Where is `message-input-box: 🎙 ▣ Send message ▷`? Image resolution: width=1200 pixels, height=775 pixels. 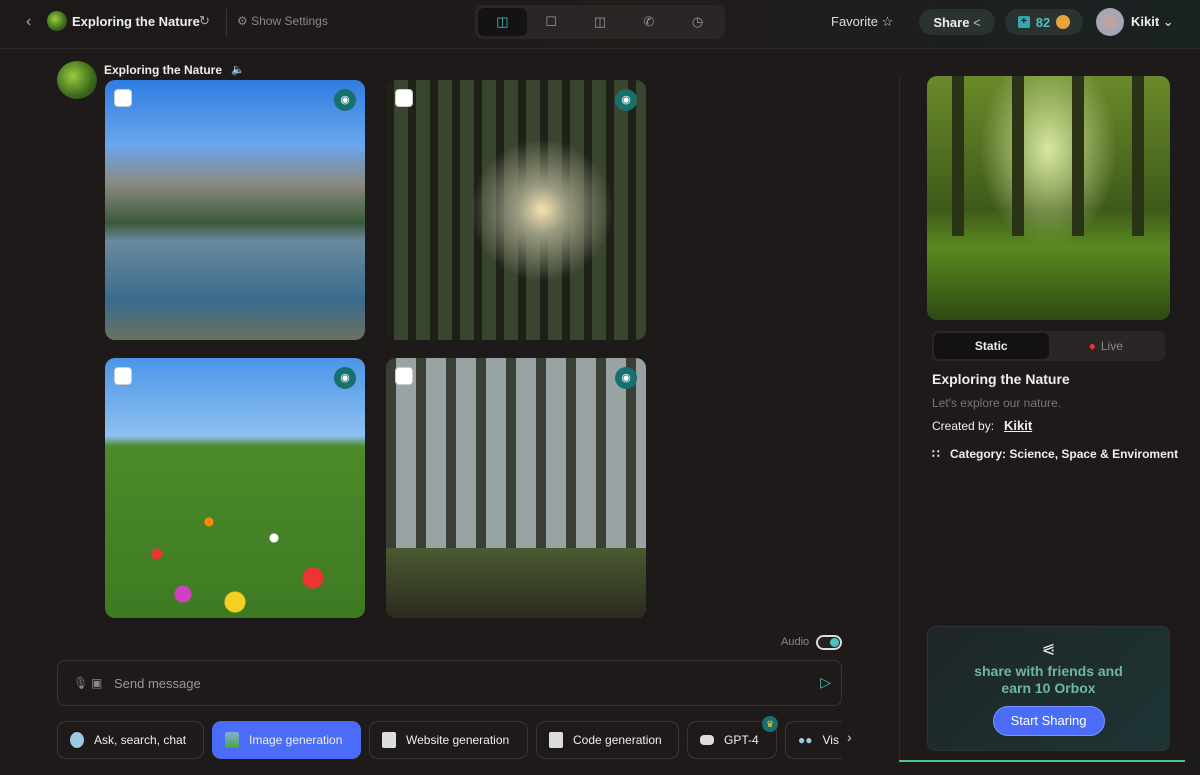 message-input-box: 🎙 ▣ Send message ▷ is located at coordinates (449, 683).